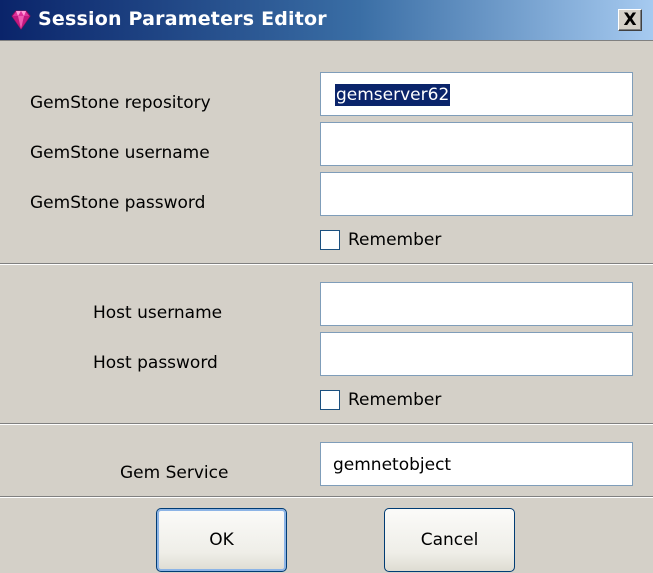 The height and width of the screenshot is (573, 653). Describe the element at coordinates (392, 465) in the screenshot. I see `gem-service-value: gemnetobject` at that location.